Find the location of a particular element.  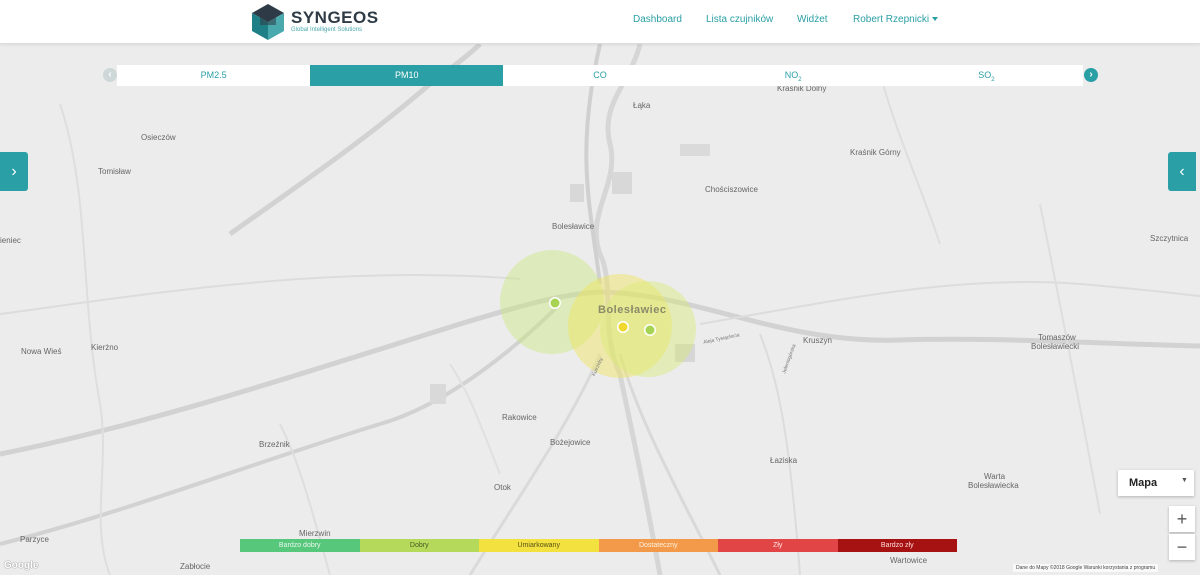

user-name: Robert Rzepnicki is located at coordinates (891, 19).